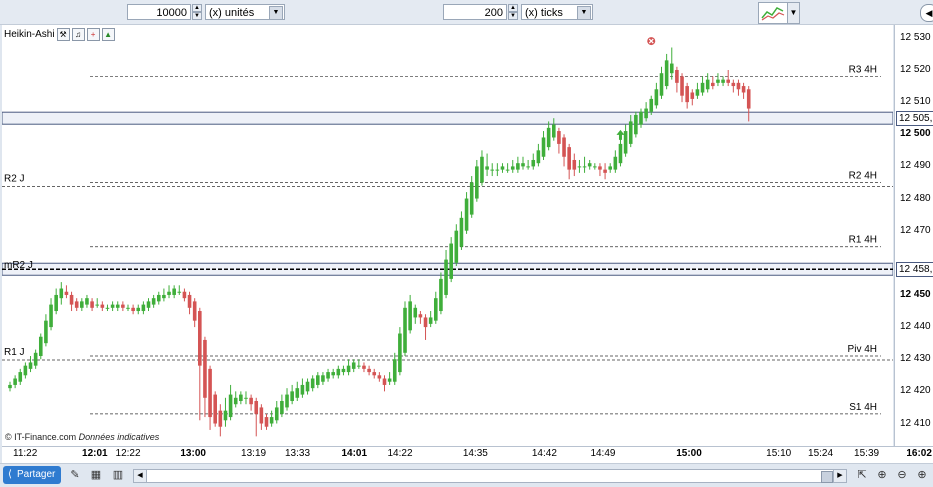 The height and width of the screenshot is (487, 933). Describe the element at coordinates (902, 475) in the screenshot. I see `zoom-out-icon: ⊖` at that location.